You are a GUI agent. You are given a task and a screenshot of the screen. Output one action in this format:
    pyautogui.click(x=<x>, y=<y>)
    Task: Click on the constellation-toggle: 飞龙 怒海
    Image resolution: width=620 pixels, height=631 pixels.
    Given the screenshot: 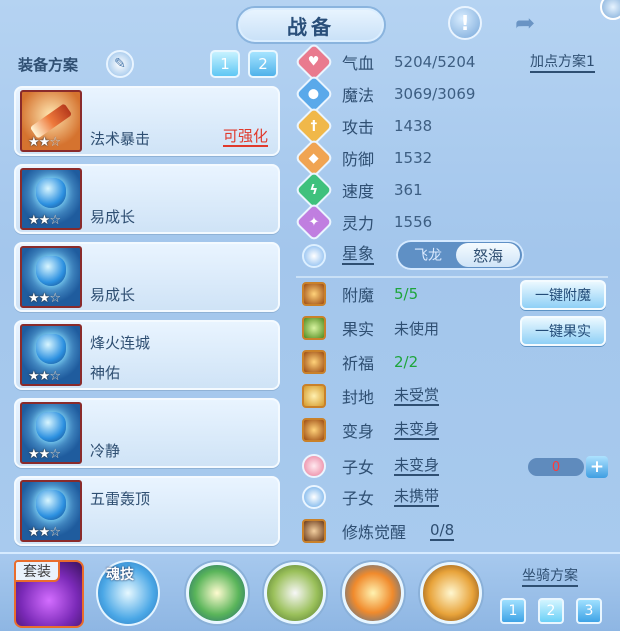 What is the action you would take?
    pyautogui.click(x=460, y=255)
    